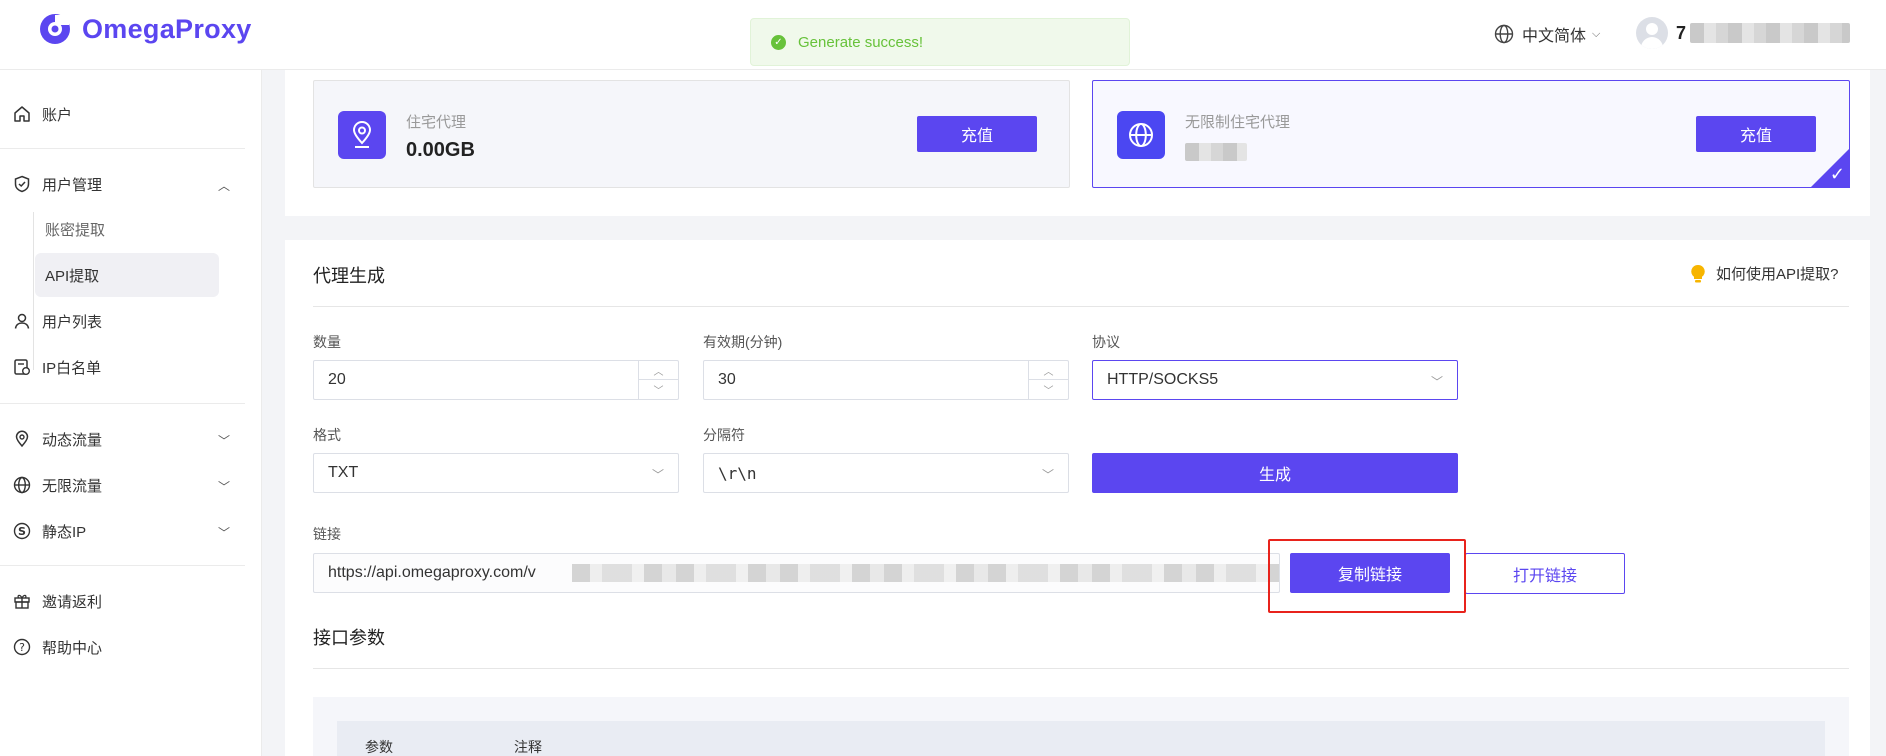  What do you see at coordinates (1837, 174) in the screenshot?
I see `check-icon: ✓` at bounding box center [1837, 174].